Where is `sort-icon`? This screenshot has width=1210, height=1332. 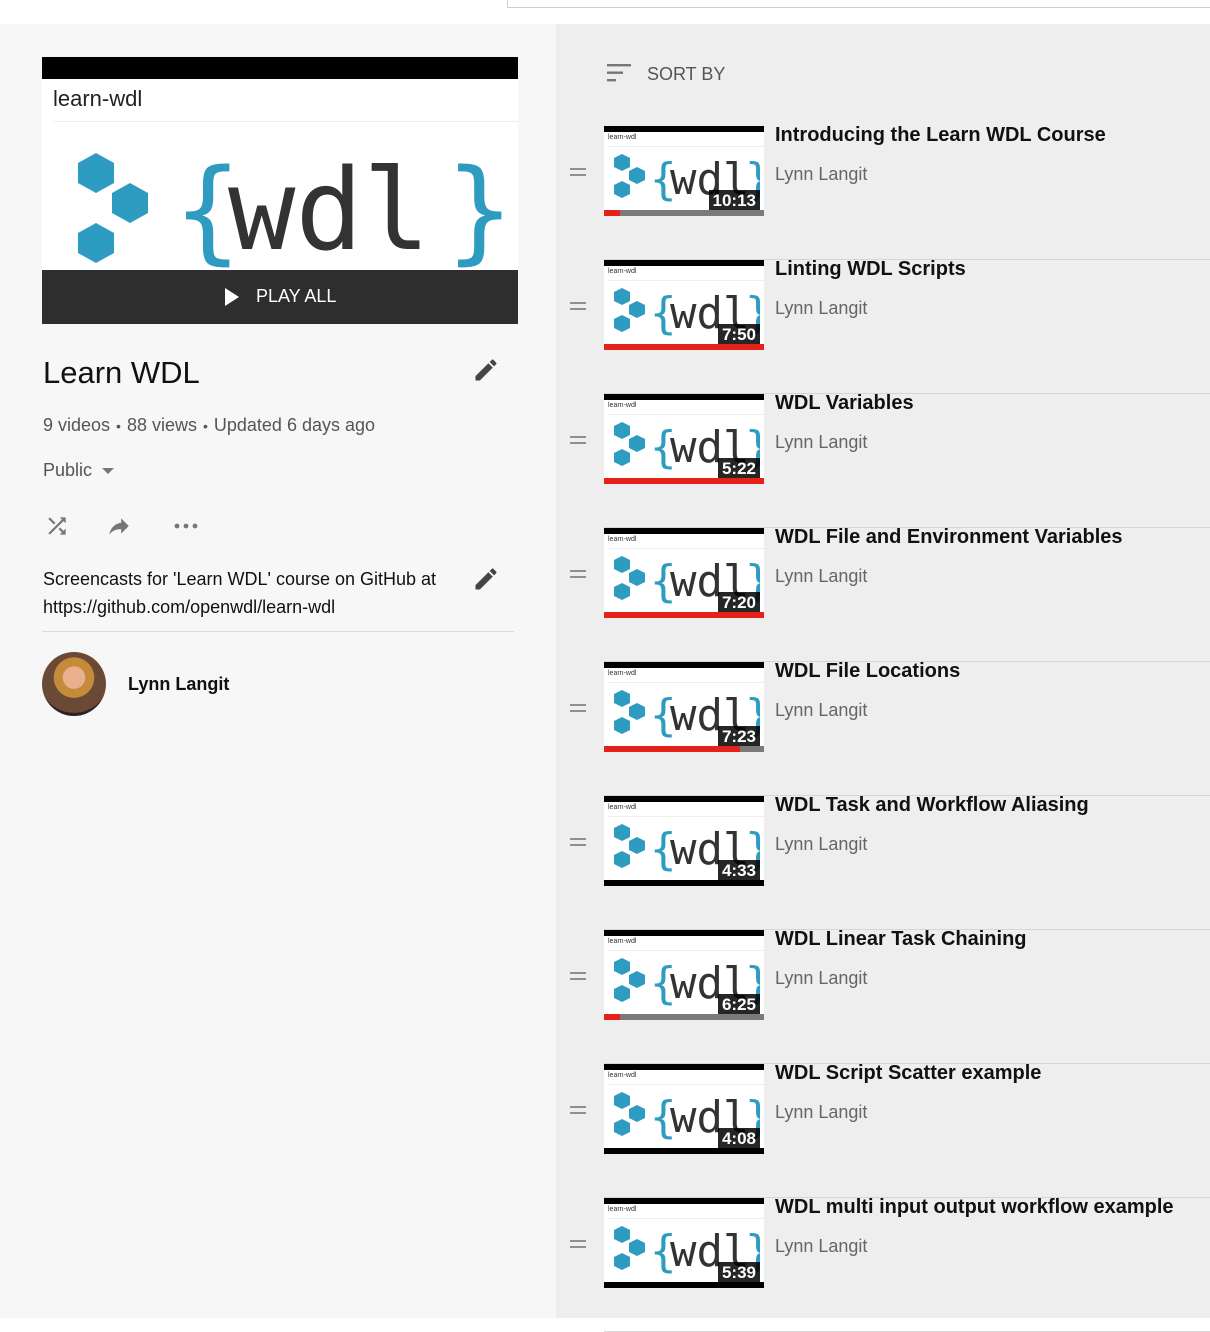
sort-icon is located at coordinates (619, 73).